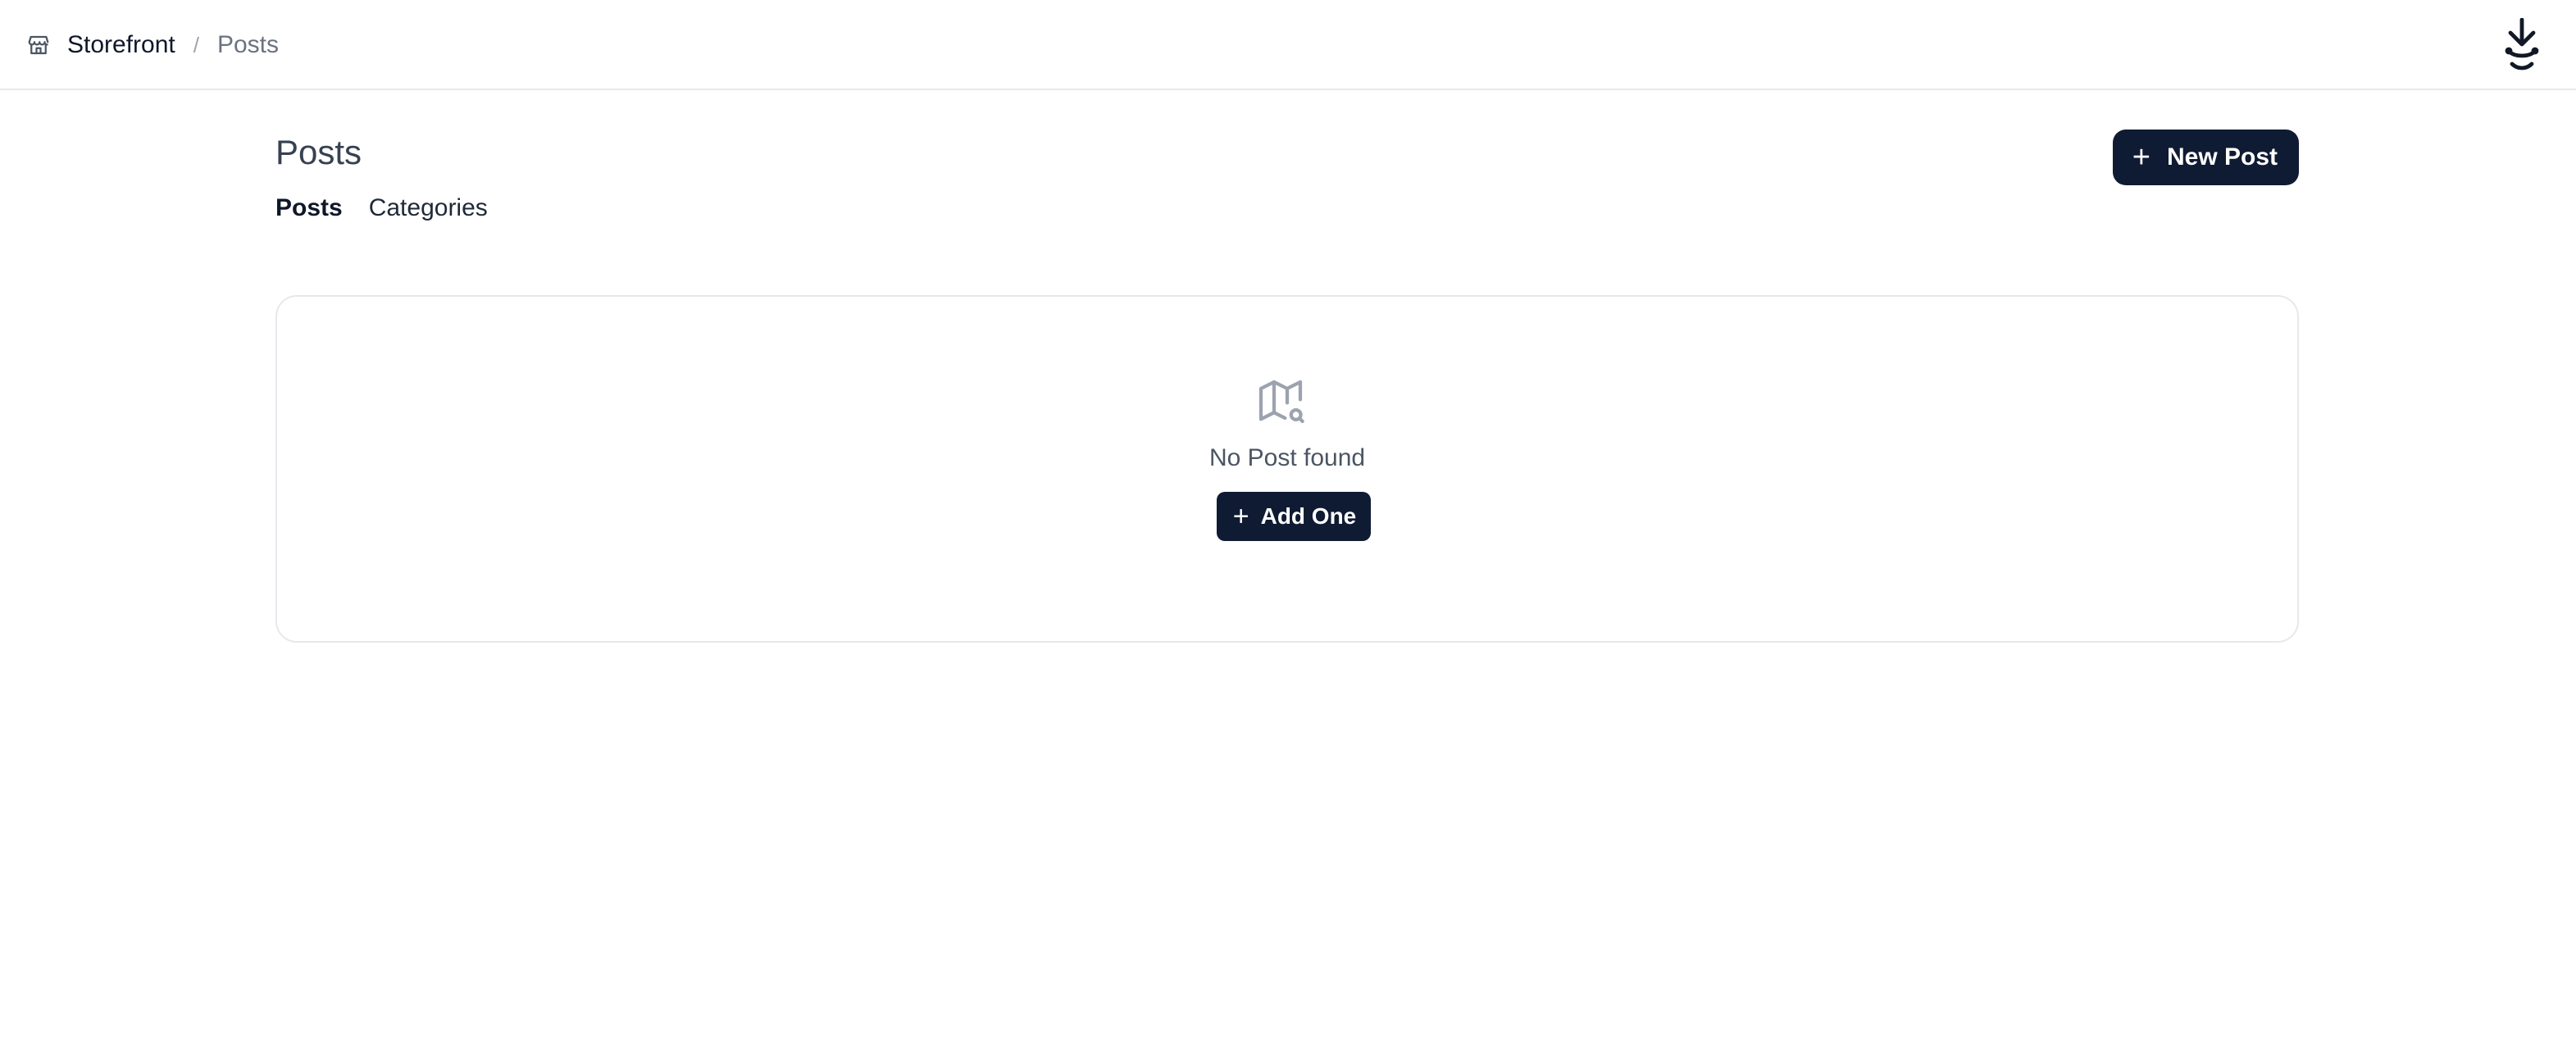 Image resolution: width=2576 pixels, height=1064 pixels. What do you see at coordinates (428, 208) in the screenshot?
I see `tab-categories: Categories` at bounding box center [428, 208].